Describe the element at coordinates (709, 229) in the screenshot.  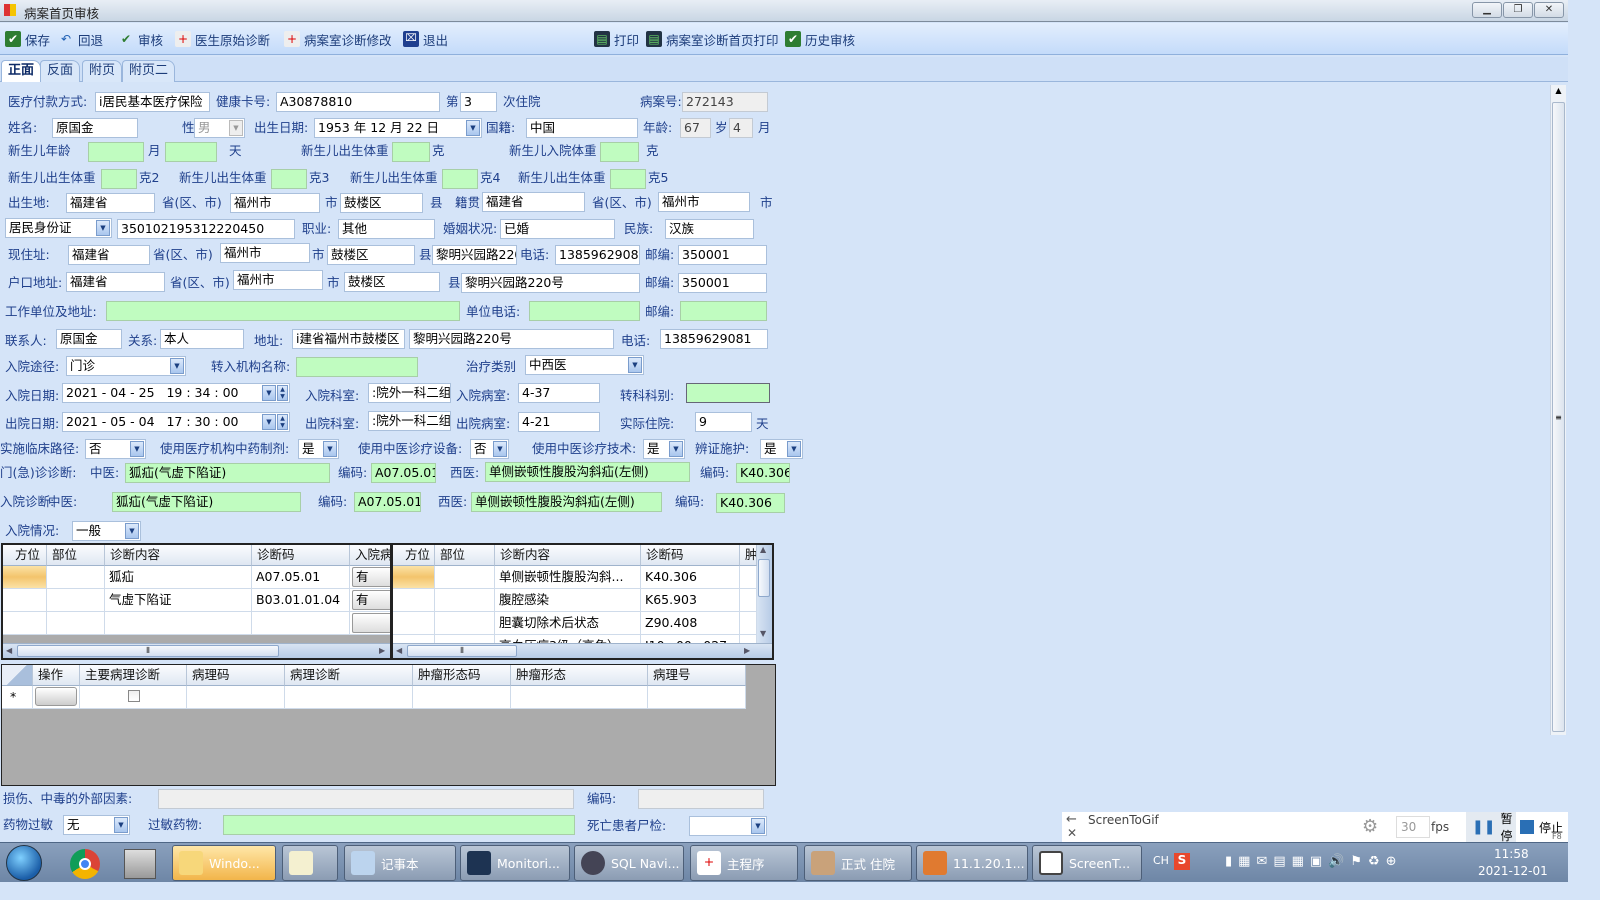
I see `ethnicity-field: 汉族` at that location.